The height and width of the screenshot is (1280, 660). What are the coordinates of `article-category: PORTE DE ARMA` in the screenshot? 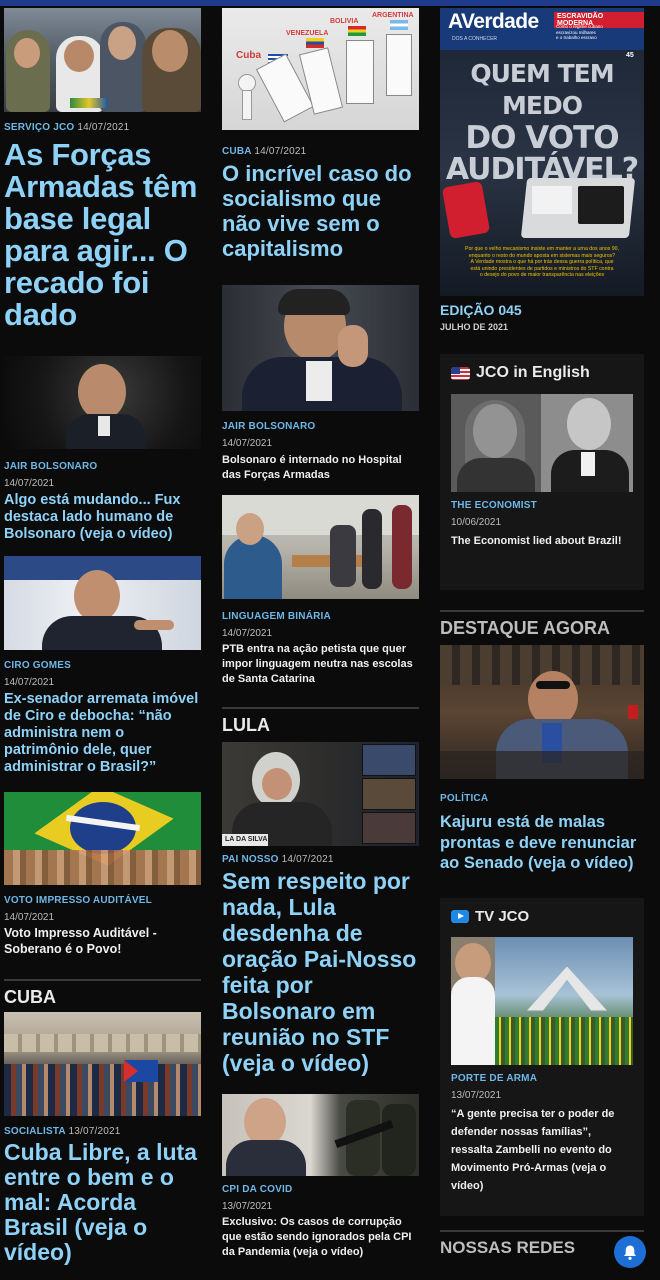 It's located at (542, 1078).